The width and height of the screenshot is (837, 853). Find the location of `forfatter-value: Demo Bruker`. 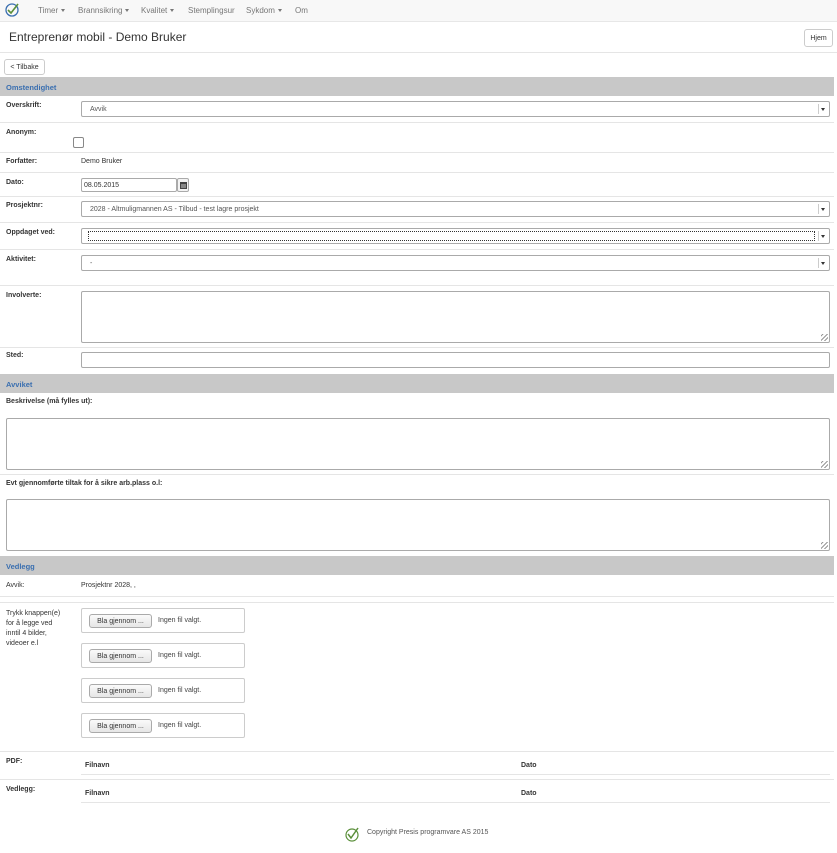

forfatter-value: Demo Bruker is located at coordinates (102, 161).